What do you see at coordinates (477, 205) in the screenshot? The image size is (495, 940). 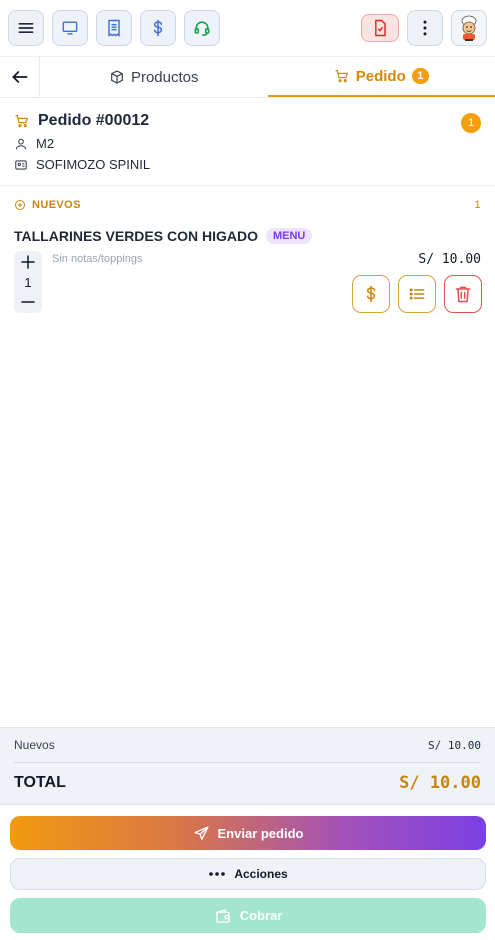 I see `section-nuevos-count: 1` at bounding box center [477, 205].